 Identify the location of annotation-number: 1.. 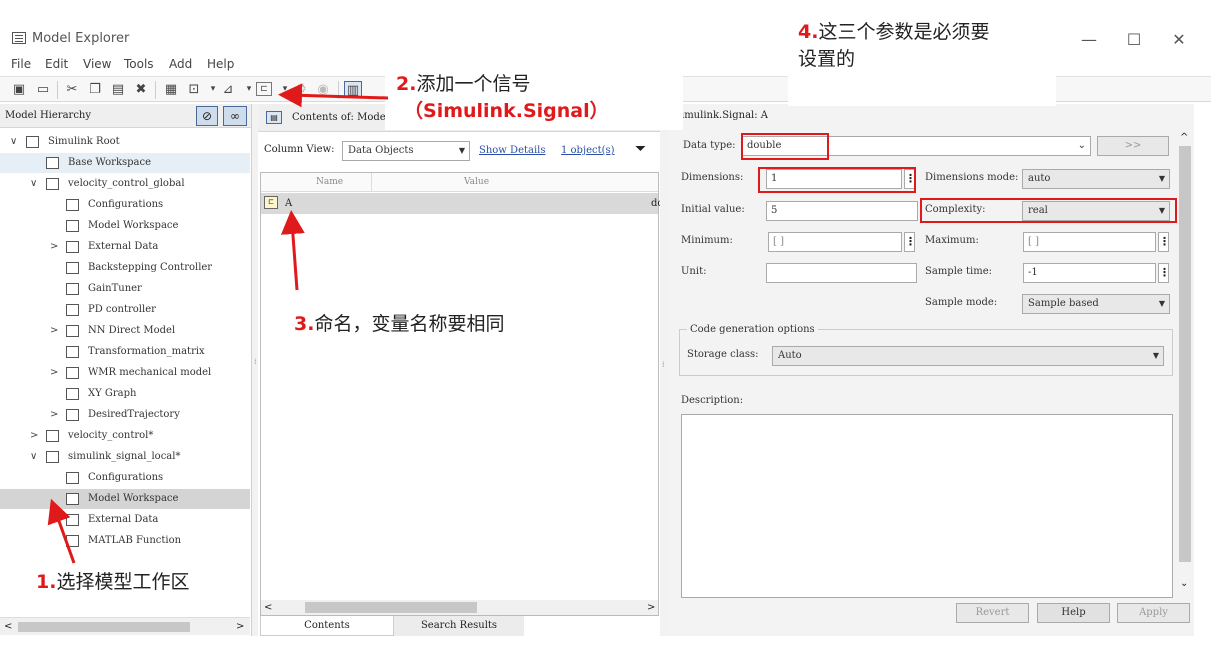
(46, 582).